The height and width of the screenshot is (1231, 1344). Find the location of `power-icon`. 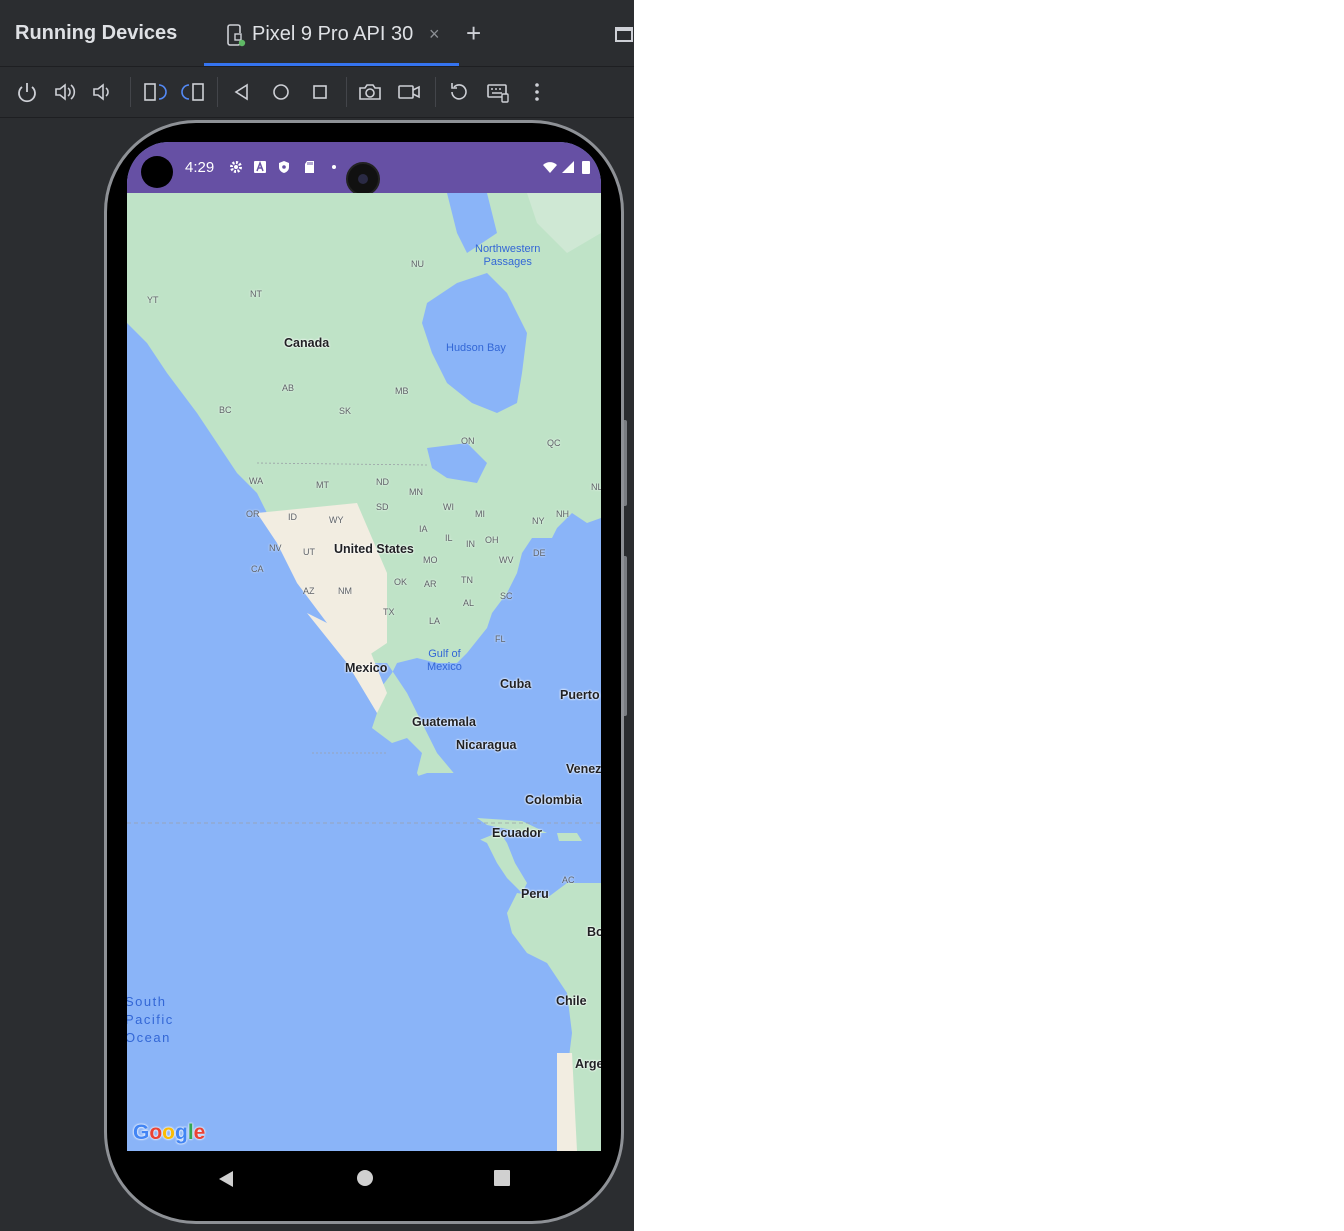

power-icon is located at coordinates (27, 93).